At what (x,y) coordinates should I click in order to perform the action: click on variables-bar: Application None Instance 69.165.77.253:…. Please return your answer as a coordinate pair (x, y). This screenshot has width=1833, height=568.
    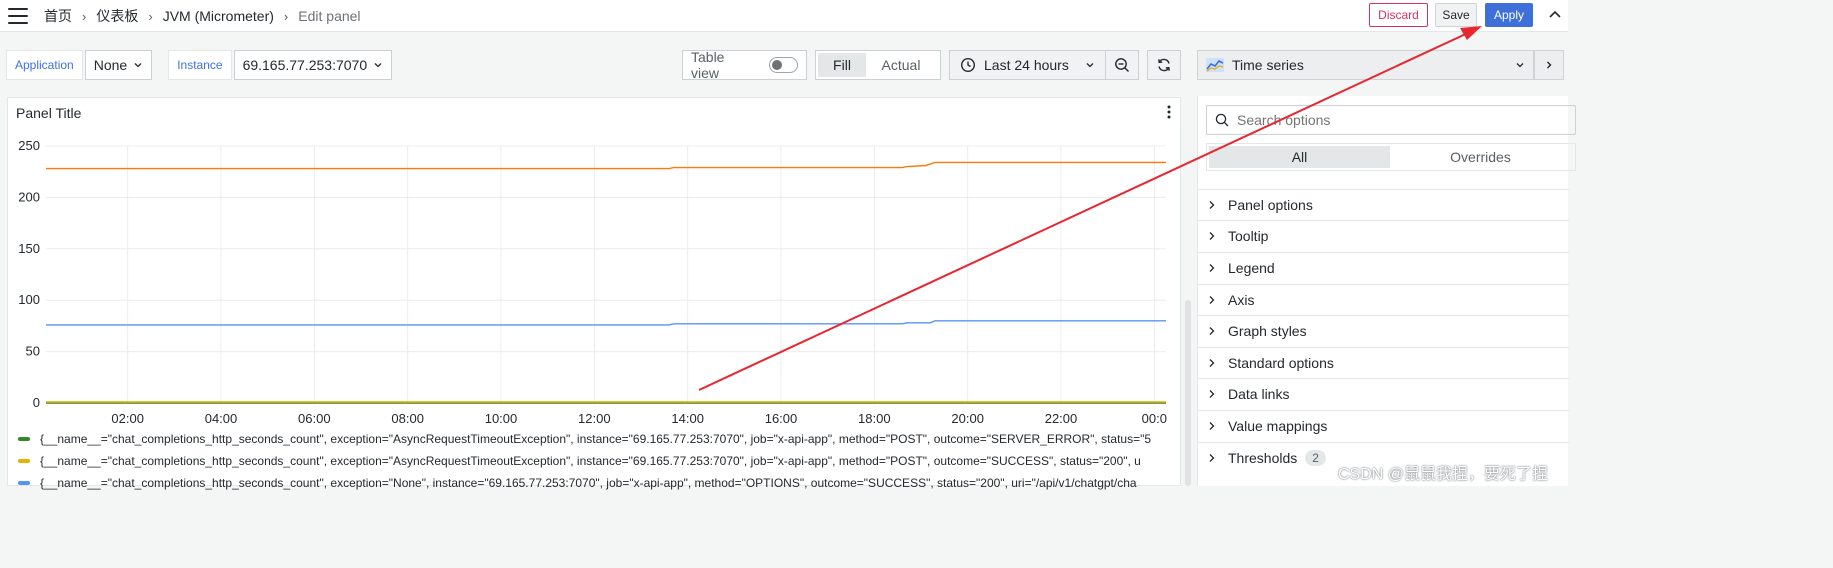
    Looking at the image, I should click on (199, 65).